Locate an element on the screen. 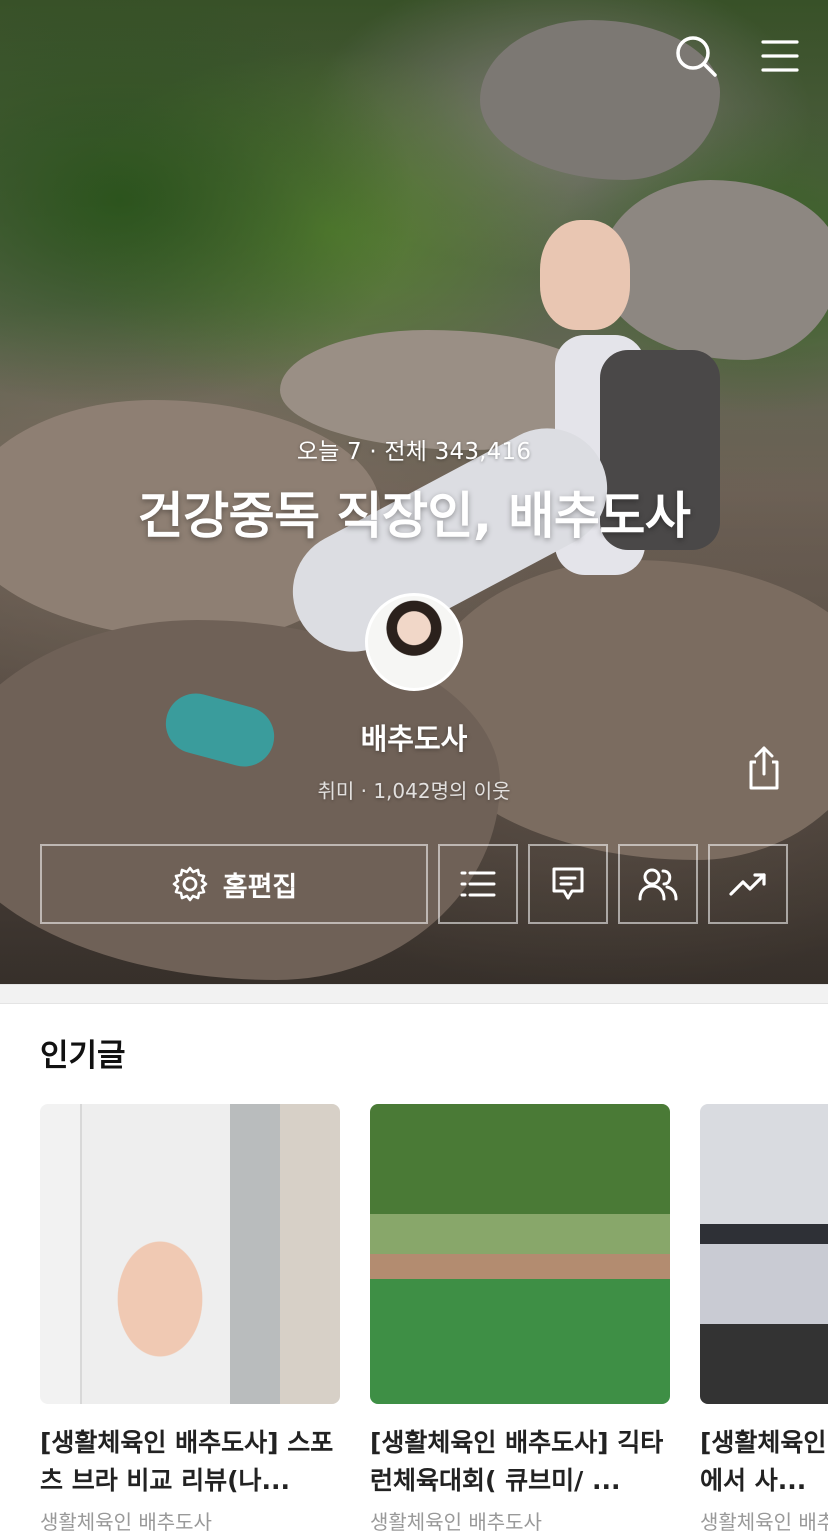 The height and width of the screenshot is (1532, 828). post-list-button is located at coordinates (478, 884).